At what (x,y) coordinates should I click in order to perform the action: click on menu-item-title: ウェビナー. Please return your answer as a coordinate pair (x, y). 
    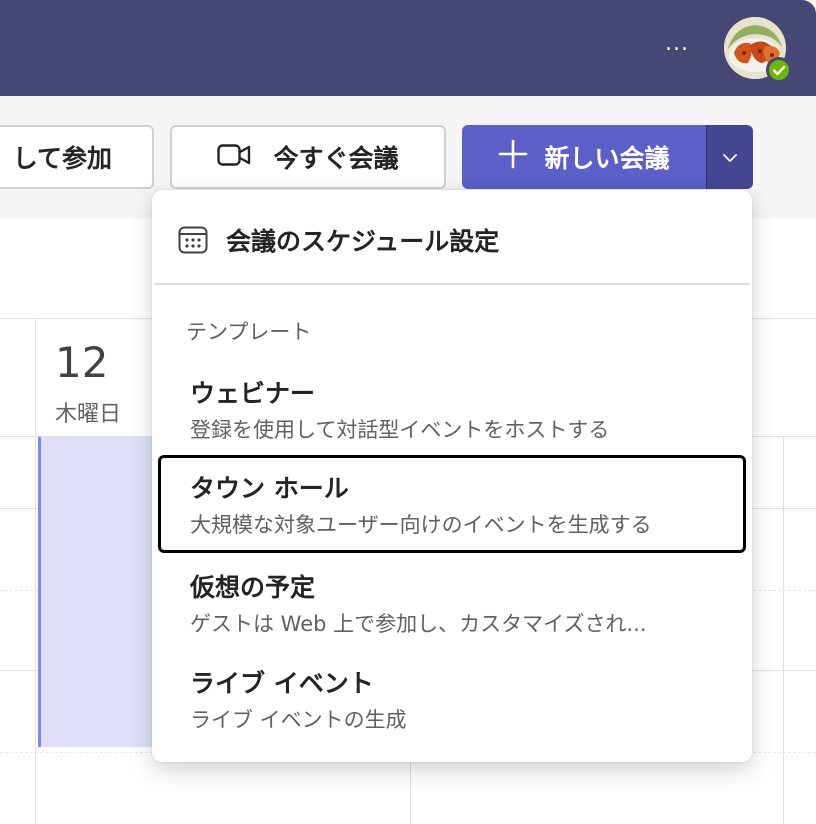
    Looking at the image, I should click on (253, 393).